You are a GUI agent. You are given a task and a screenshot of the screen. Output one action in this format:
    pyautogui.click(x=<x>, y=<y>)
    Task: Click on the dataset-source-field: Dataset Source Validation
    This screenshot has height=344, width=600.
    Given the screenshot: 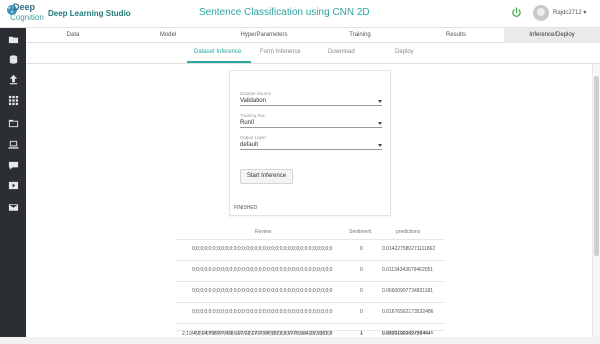 What is the action you would take?
    pyautogui.click(x=311, y=98)
    